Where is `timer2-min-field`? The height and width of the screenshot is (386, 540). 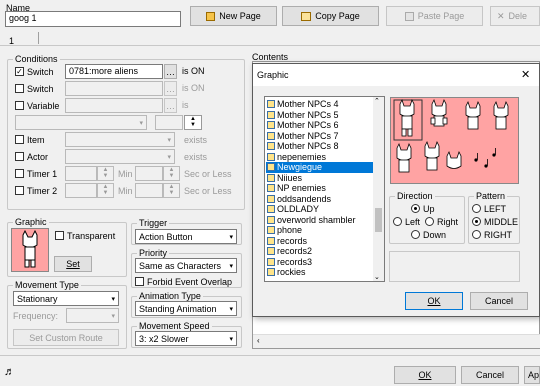 timer2-min-field is located at coordinates (81, 190).